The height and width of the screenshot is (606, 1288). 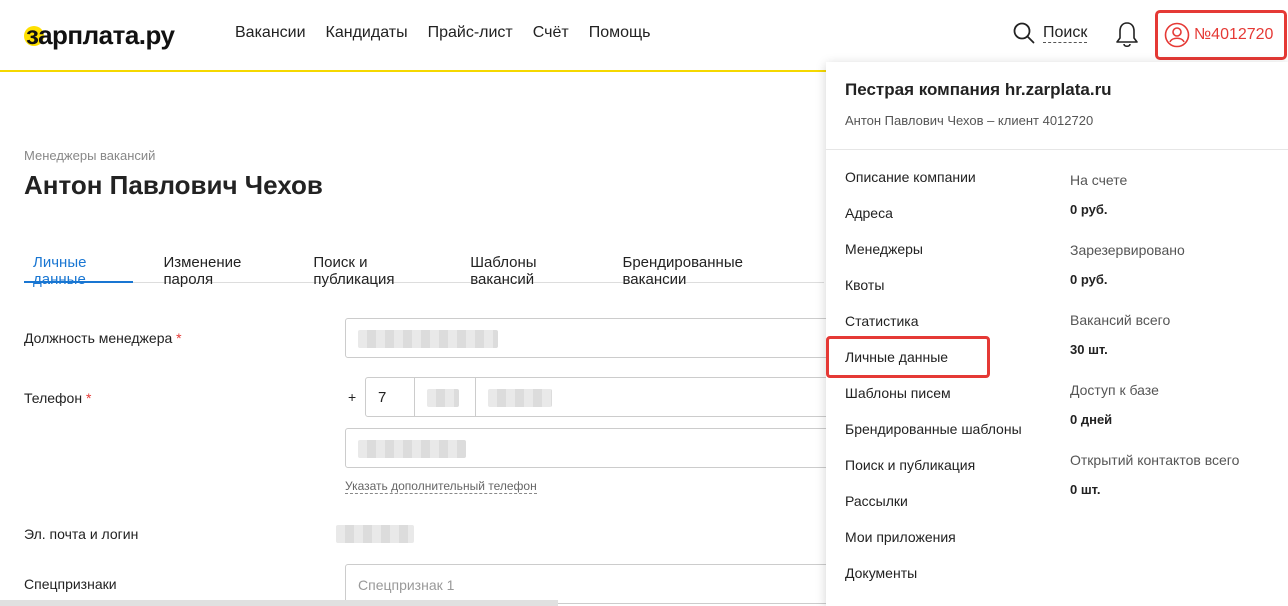 I want to click on stat-contacts-value: 0 шт., so click(x=1085, y=489).